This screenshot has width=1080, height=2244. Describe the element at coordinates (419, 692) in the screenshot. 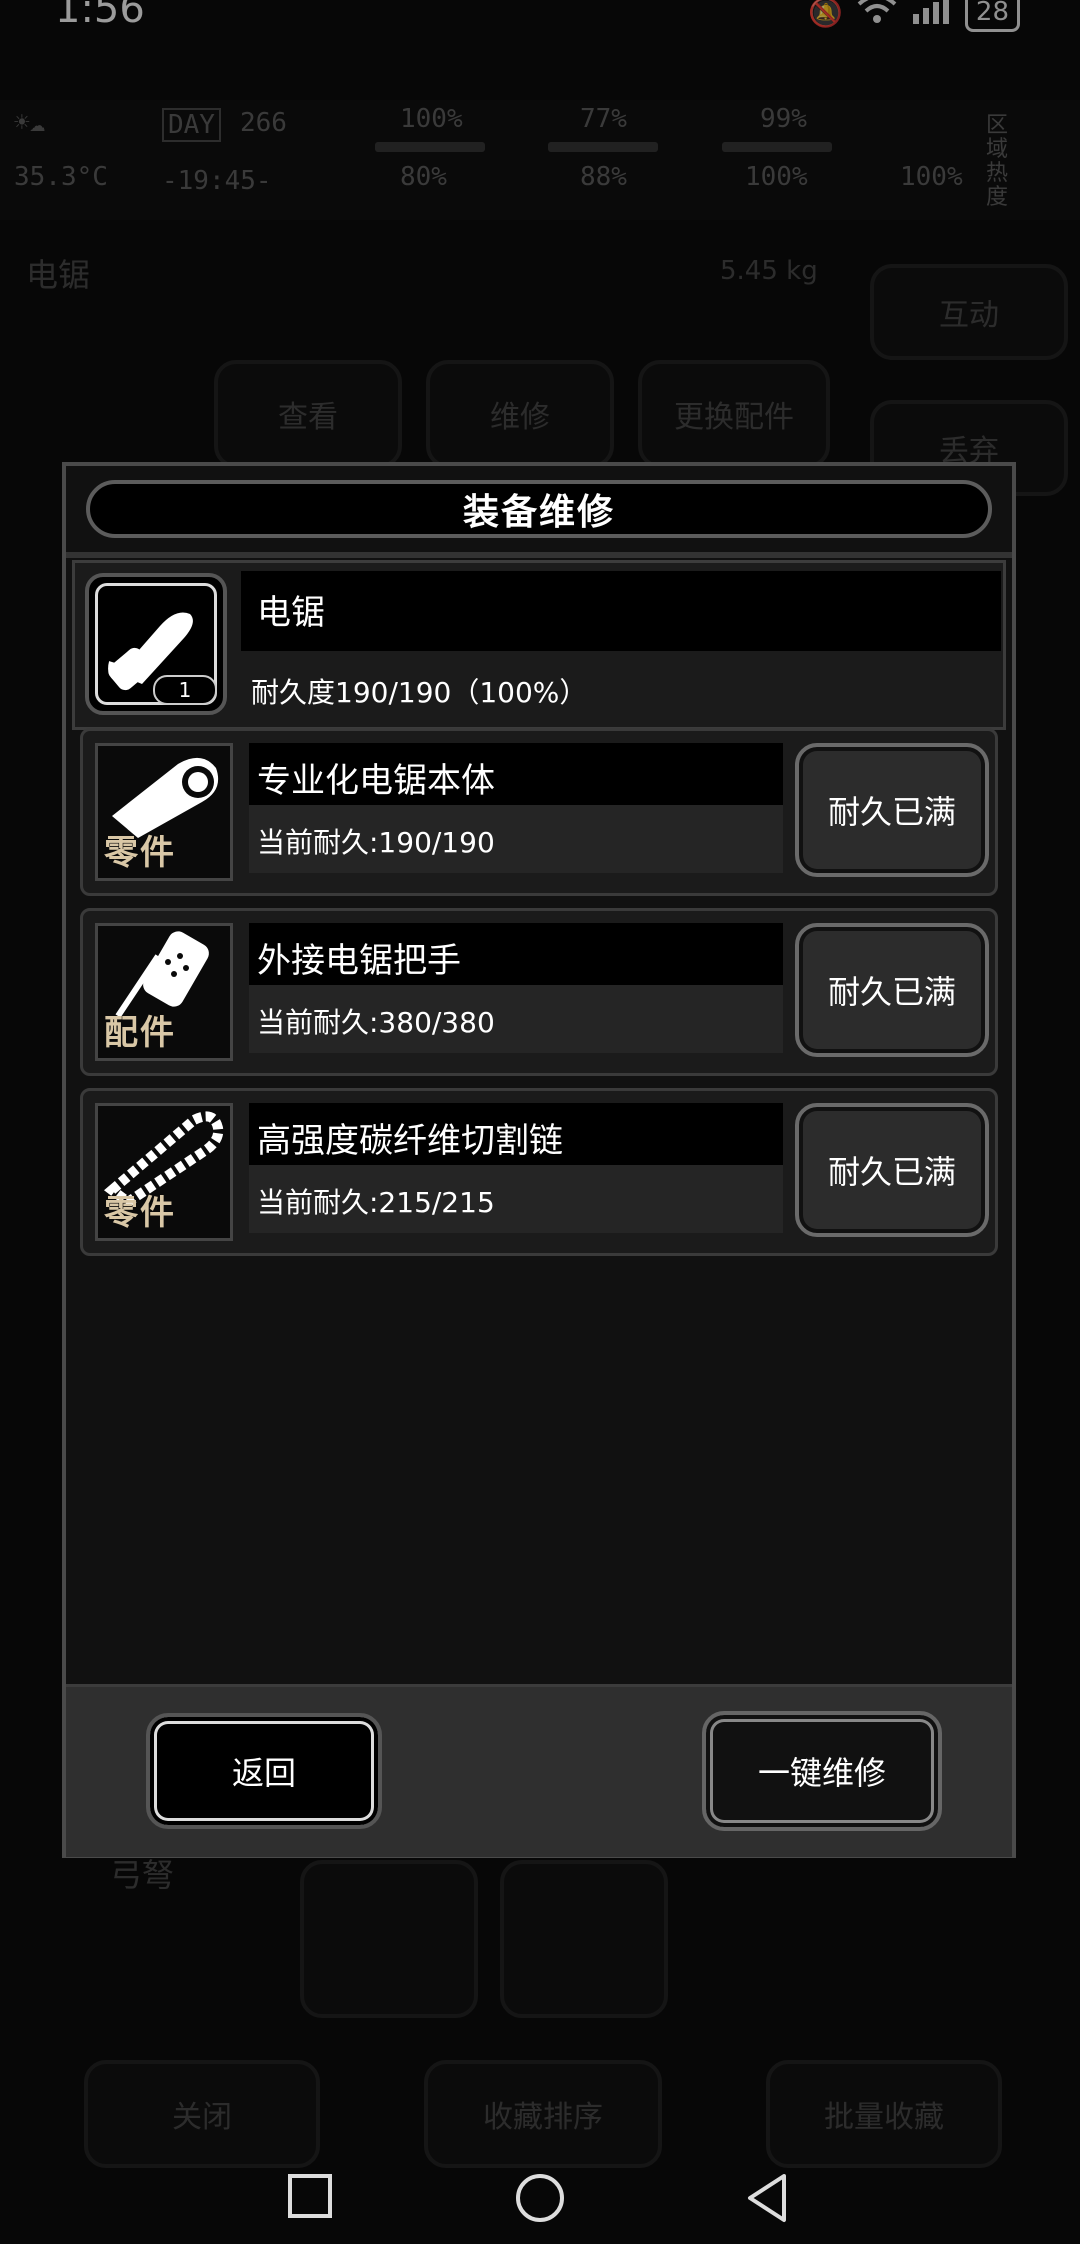

I see `main-item-durability: 耐久度190/190（100%）` at that location.